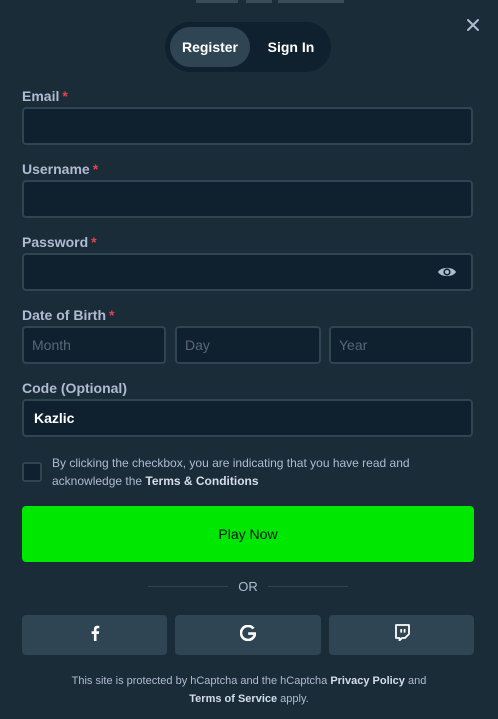 The image size is (498, 719). What do you see at coordinates (473, 25) in the screenshot?
I see `close-icon` at bounding box center [473, 25].